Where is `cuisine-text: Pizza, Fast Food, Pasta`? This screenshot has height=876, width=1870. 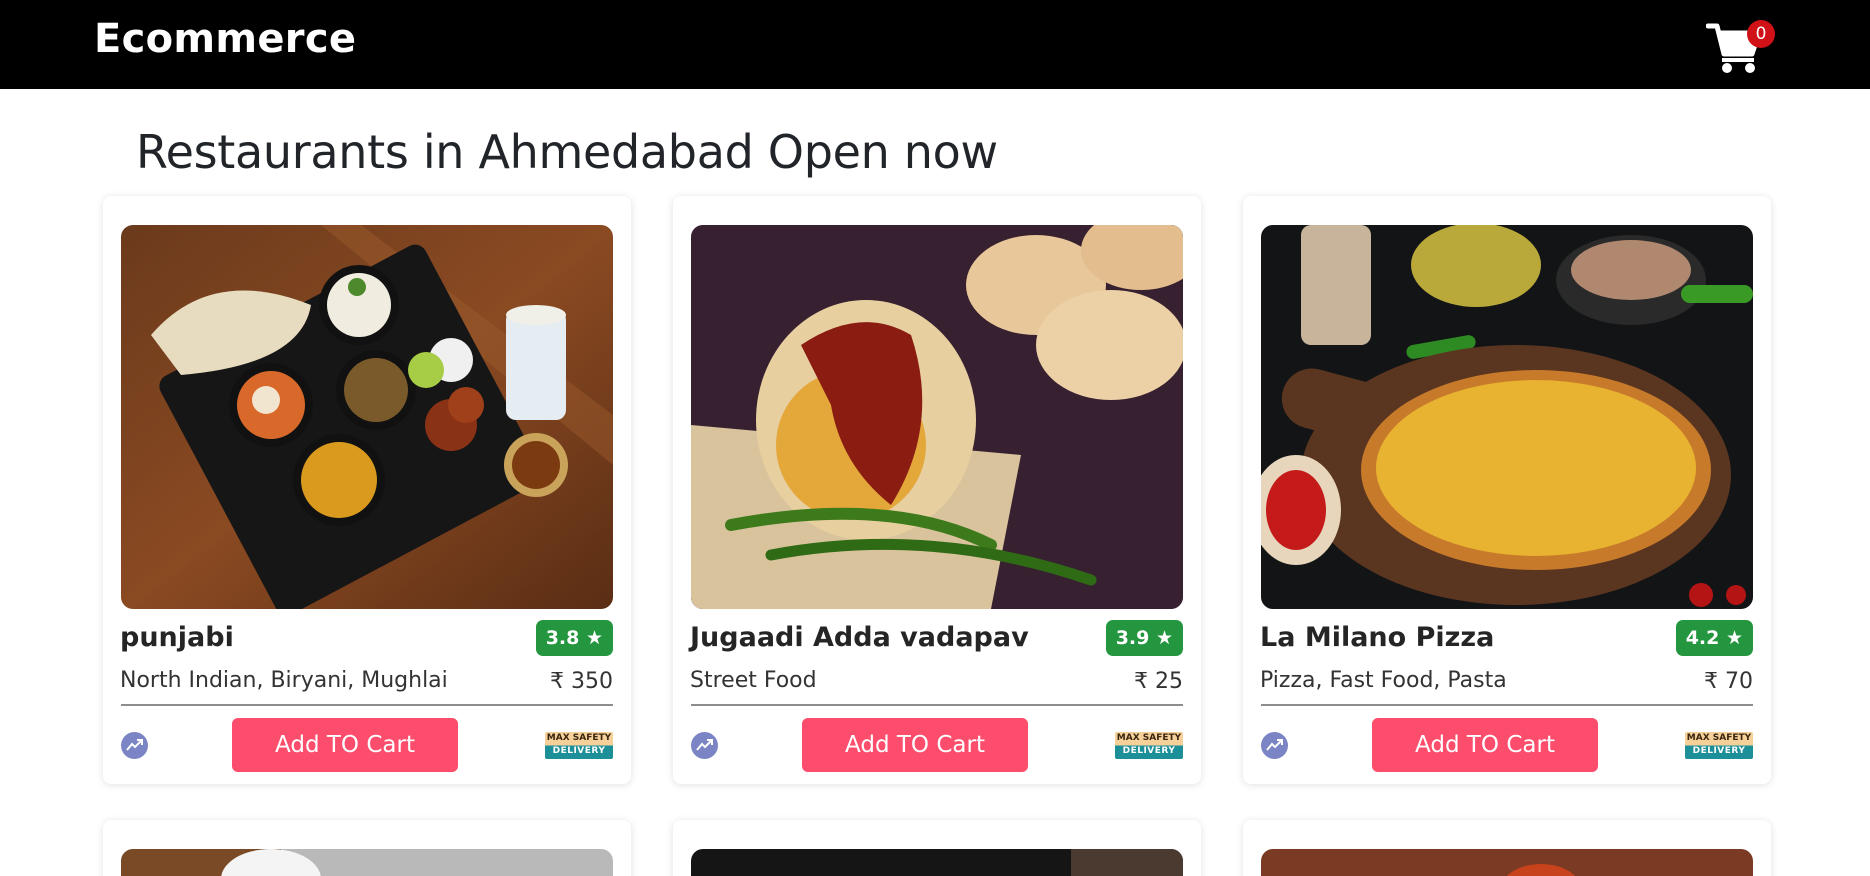
cuisine-text: Pizza, Fast Food, Pasta is located at coordinates (1383, 680).